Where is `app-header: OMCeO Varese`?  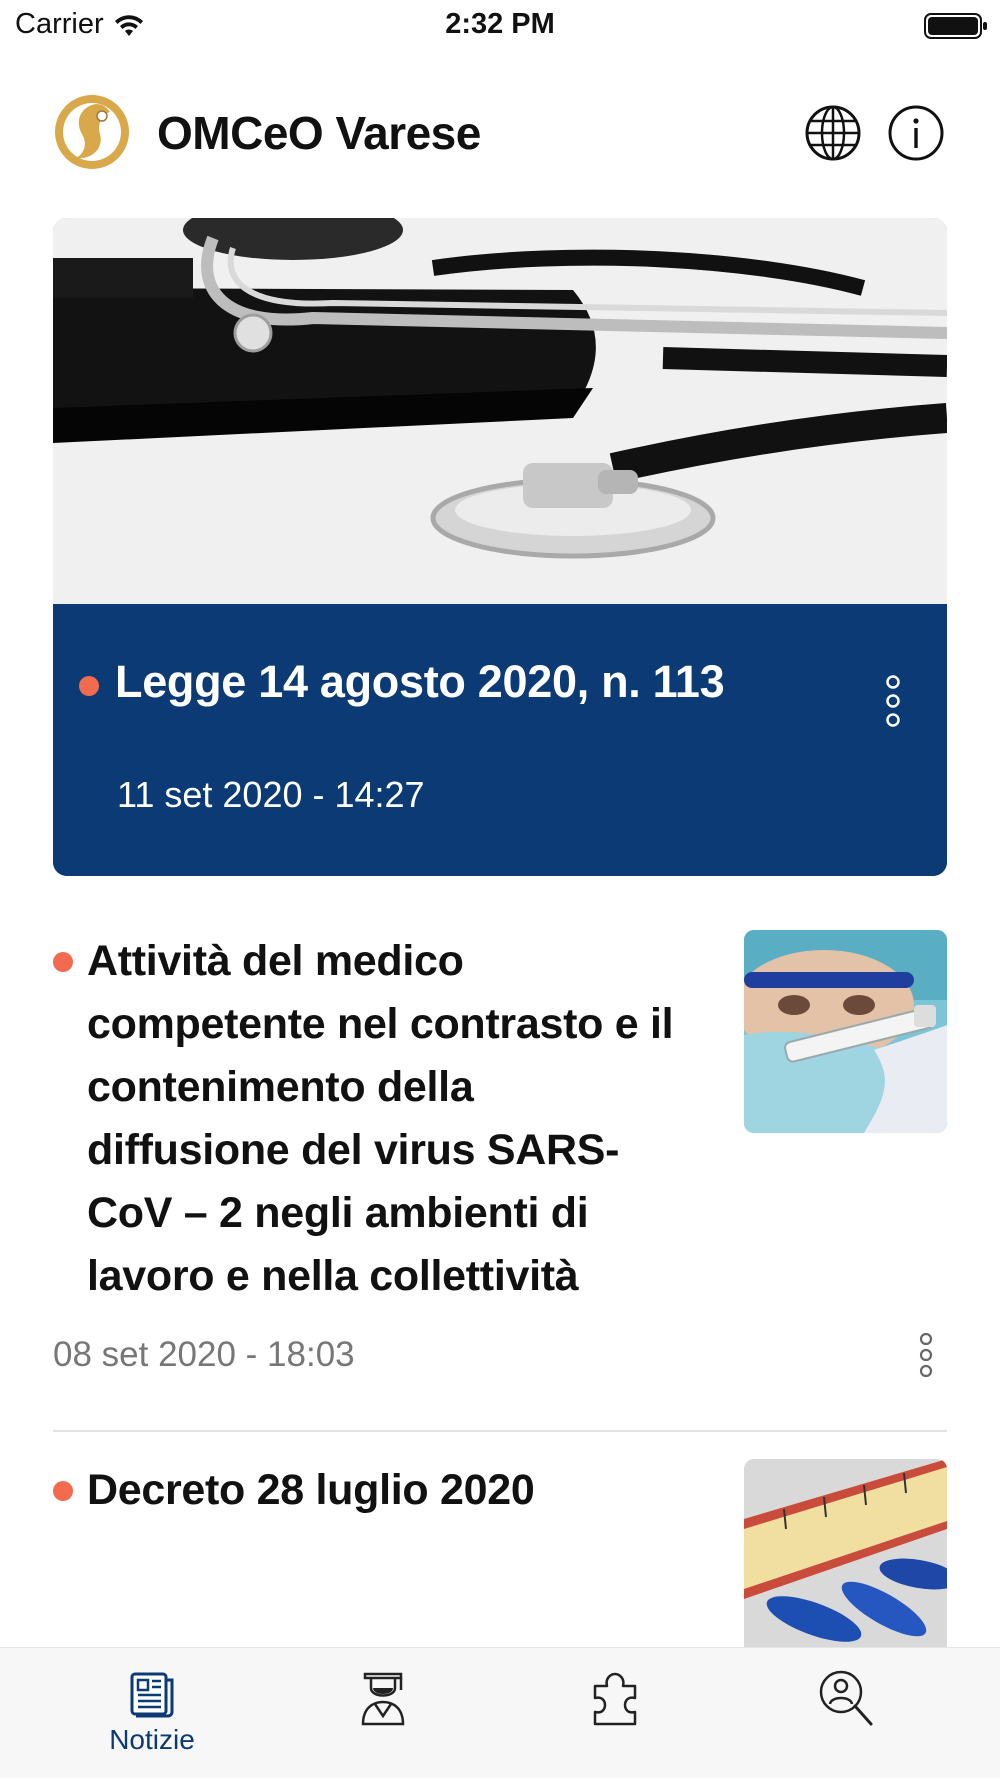 app-header: OMCeO Varese is located at coordinates (500, 135).